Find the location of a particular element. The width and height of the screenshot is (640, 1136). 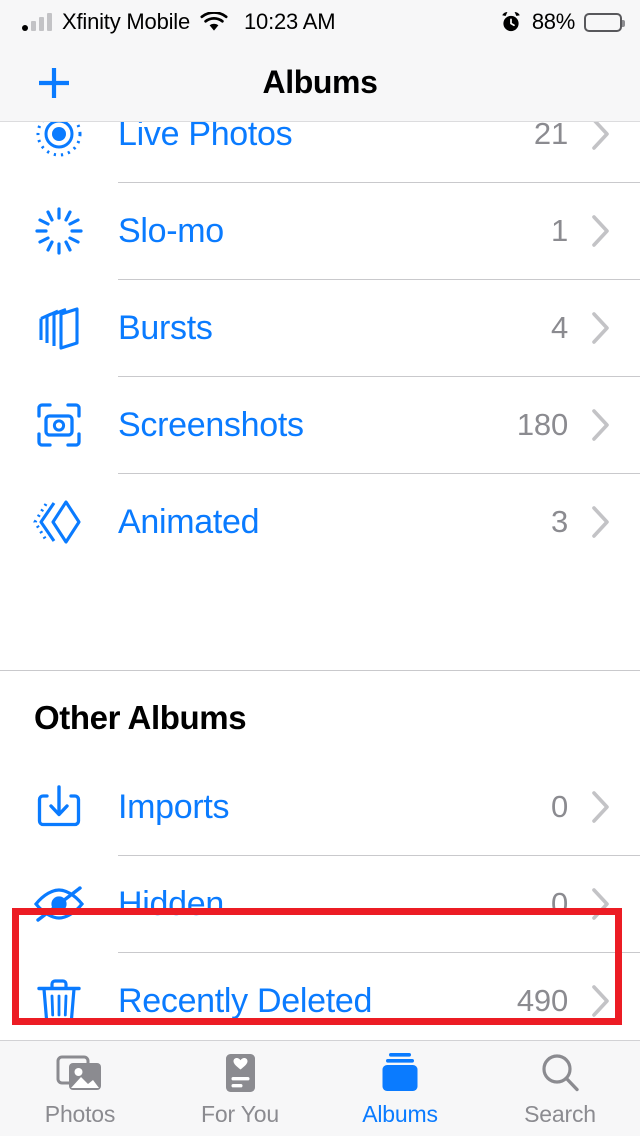

album-row-screenshots: Screenshots 180 is located at coordinates (320, 425).